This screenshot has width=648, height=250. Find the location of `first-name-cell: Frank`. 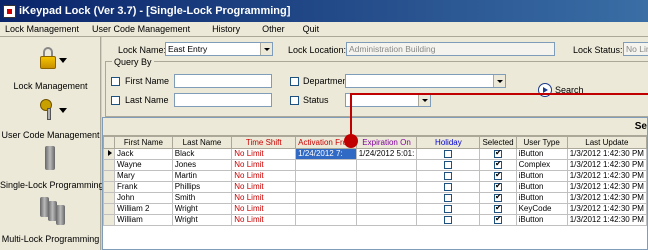

first-name-cell: Frank is located at coordinates (143, 187).